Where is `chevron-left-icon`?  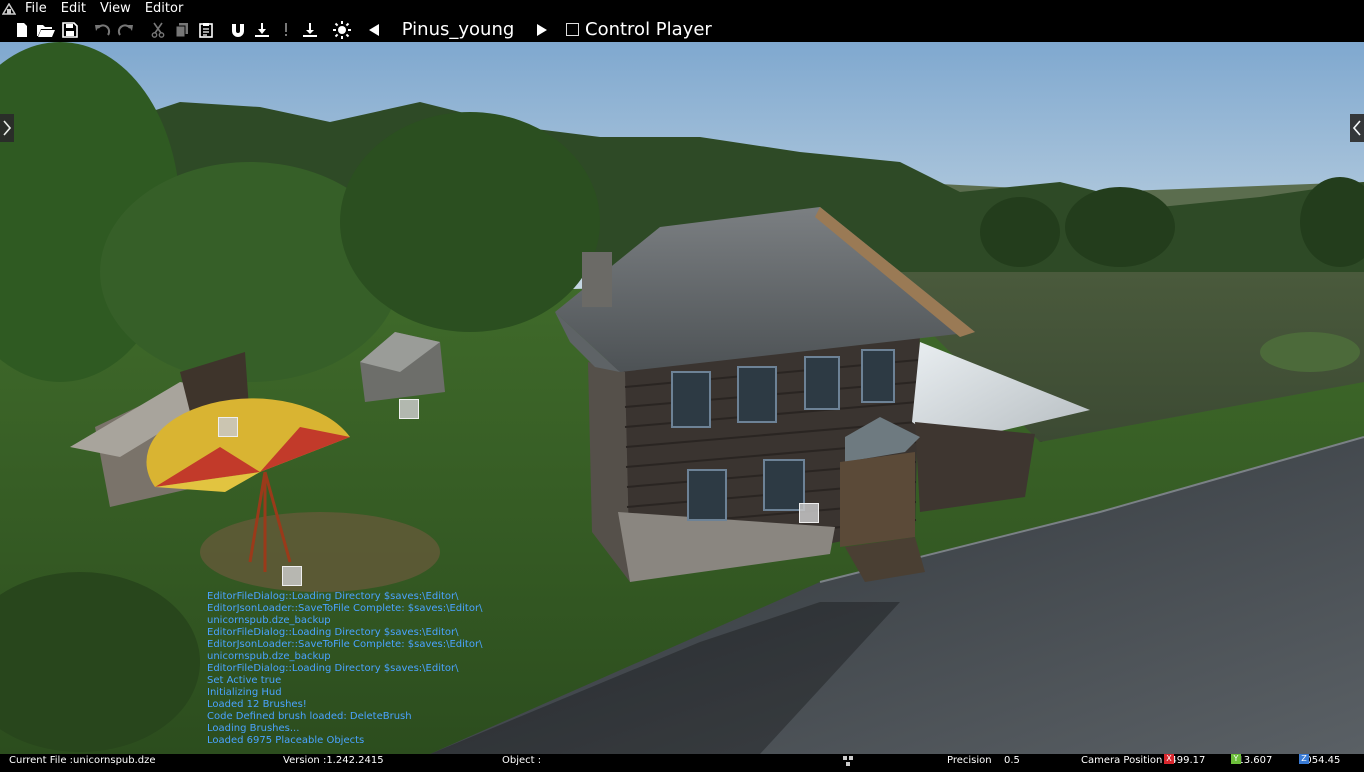
chevron-left-icon is located at coordinates (1357, 128).